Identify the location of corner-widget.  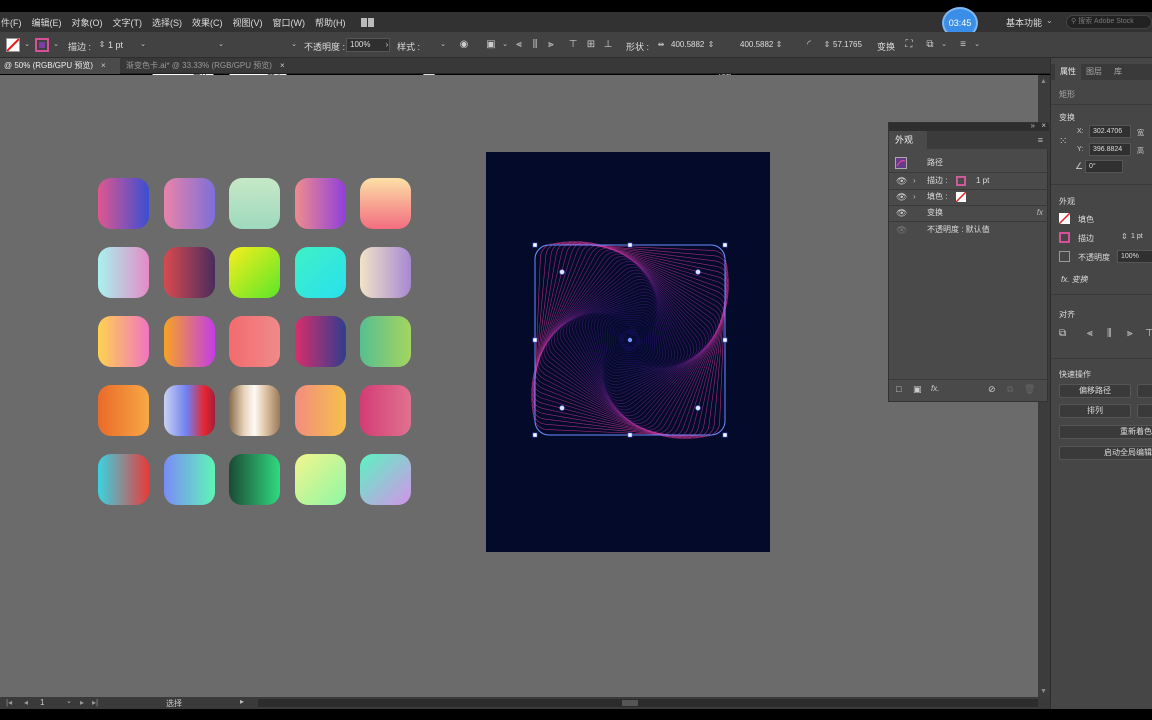
(562, 408).